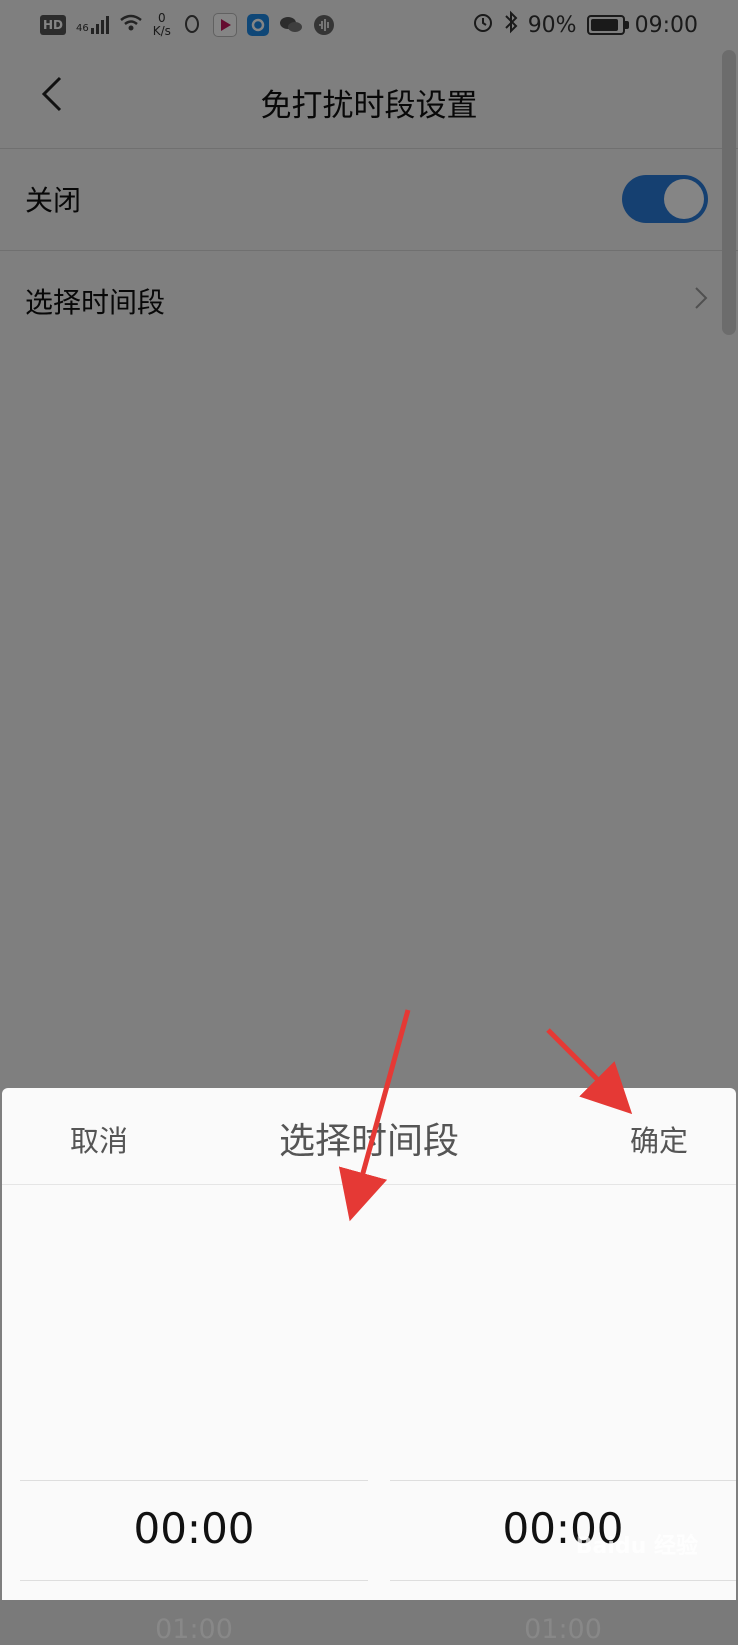  Describe the element at coordinates (374, 1115) in the screenshot. I see `annotation-arrow-picker` at that location.